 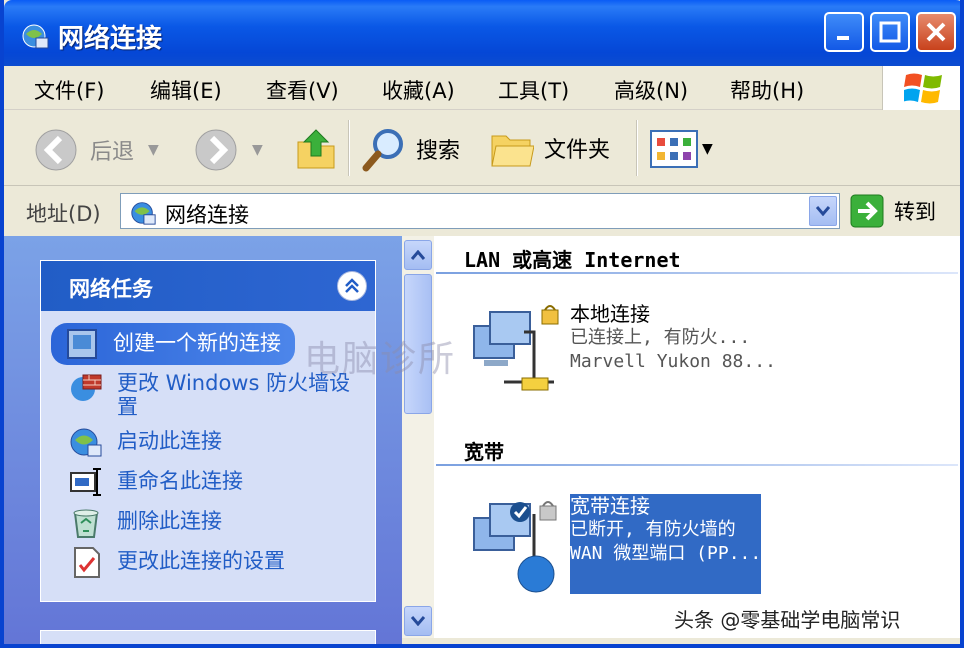 I want to click on network-tasks-header: 网络任务, so click(x=208, y=286).